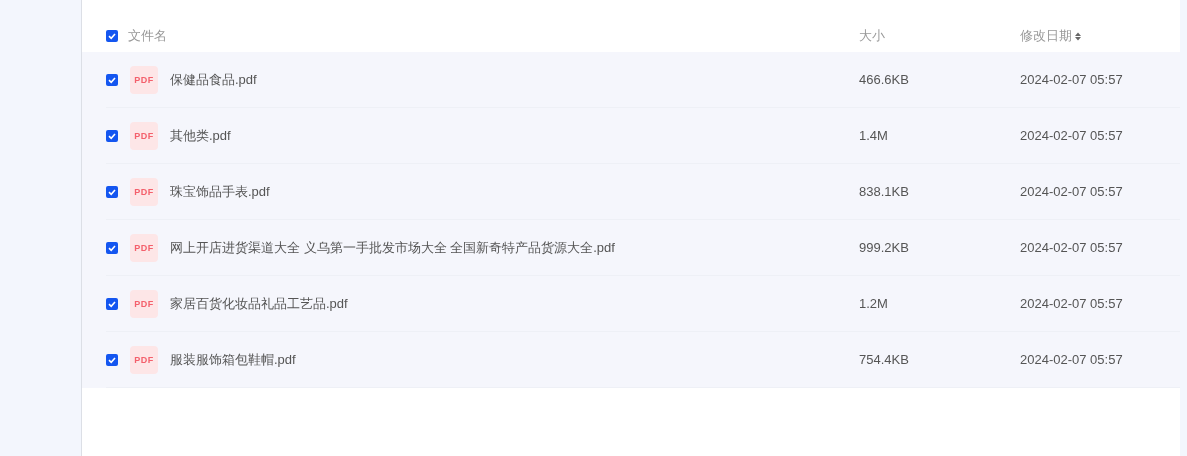 This screenshot has height=456, width=1187. What do you see at coordinates (884, 359) in the screenshot?
I see `file-size: 754.4KB` at bounding box center [884, 359].